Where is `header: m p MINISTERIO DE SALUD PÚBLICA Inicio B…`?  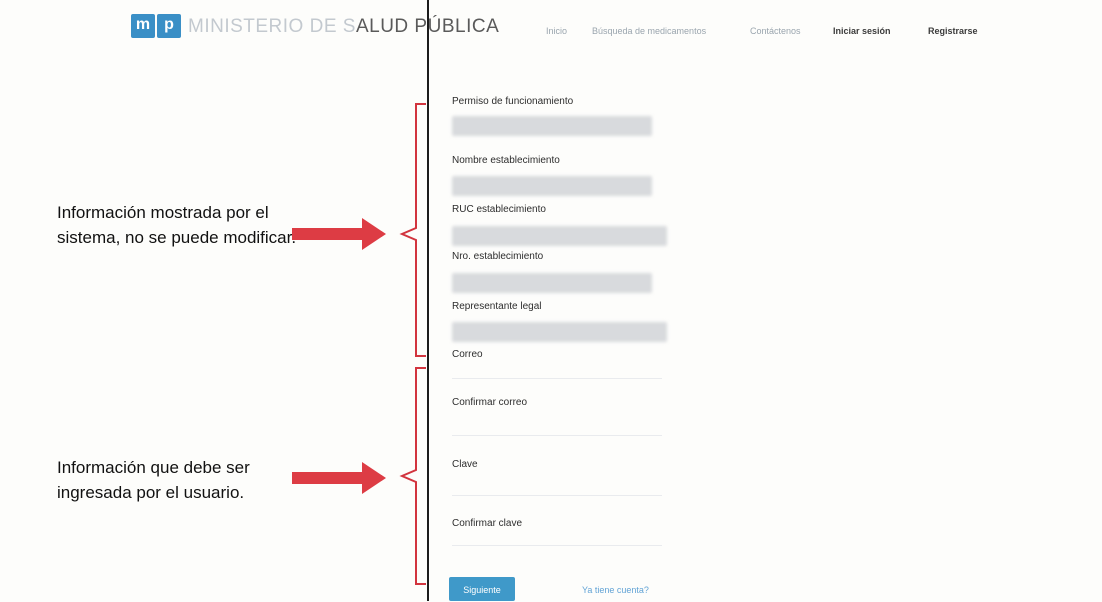 header: m p MINISTERIO DE SALUD PÚBLICA Inicio B… is located at coordinates (551, 31).